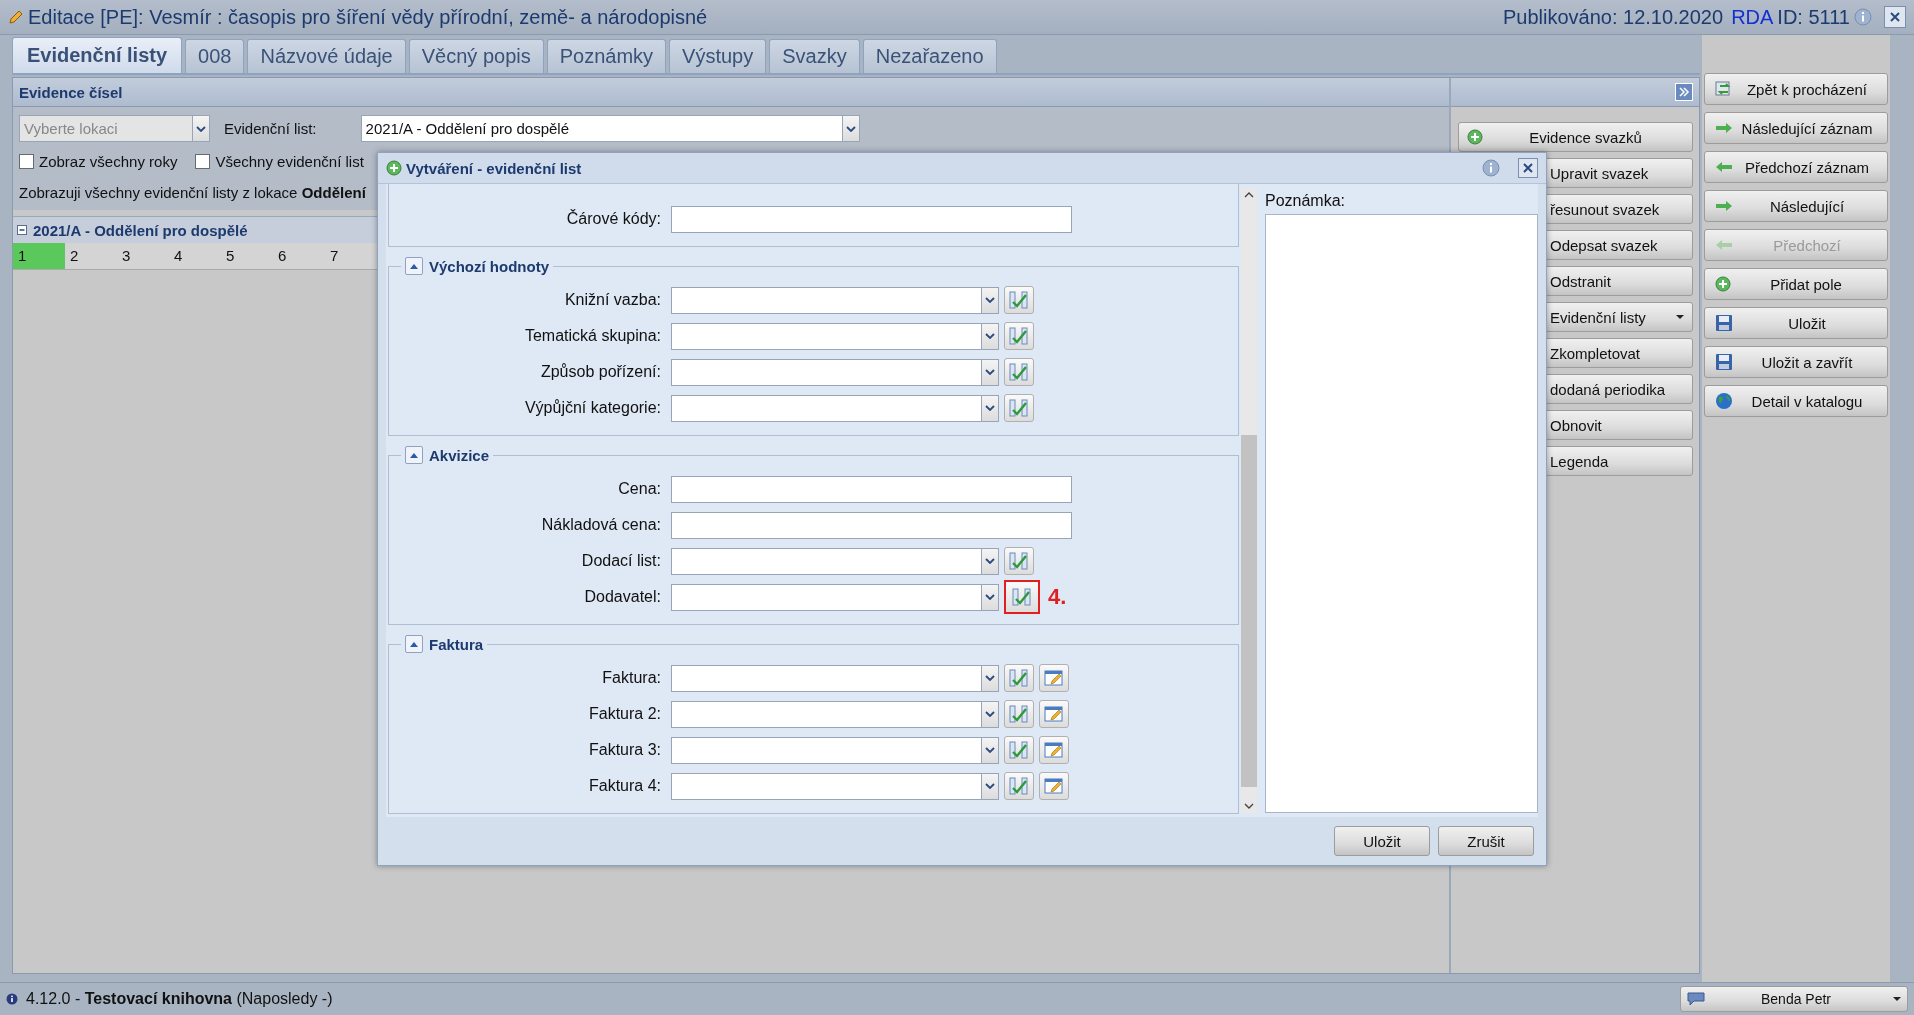  What do you see at coordinates (351, 256) in the screenshot?
I see `issue-cell: 7` at bounding box center [351, 256].